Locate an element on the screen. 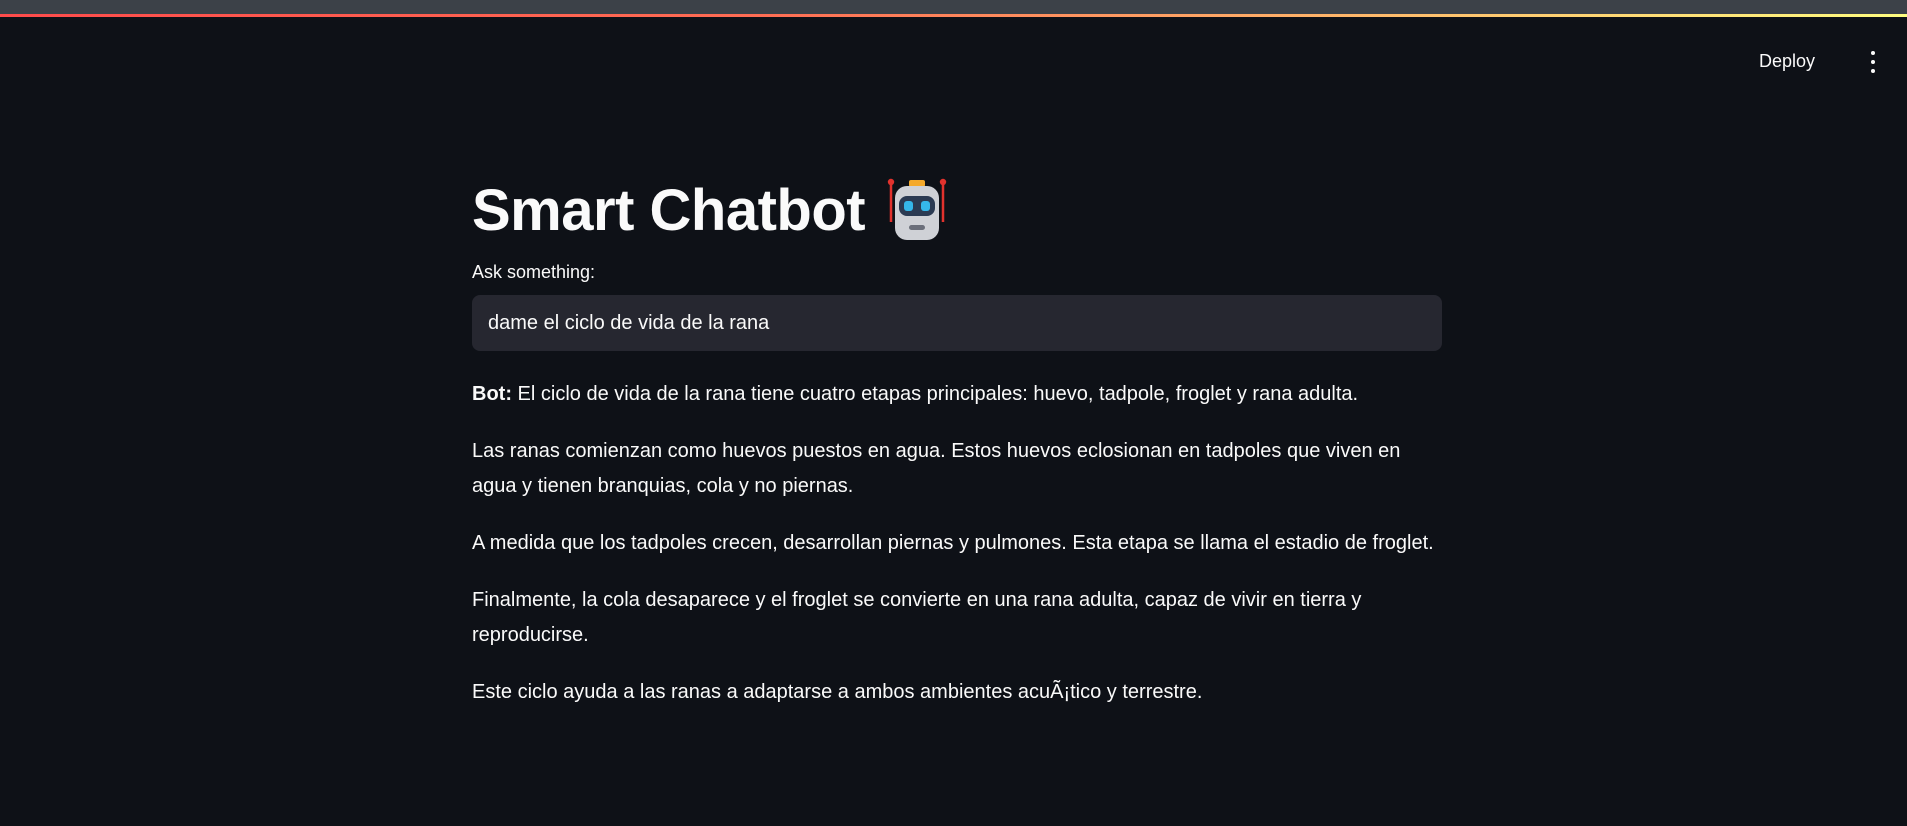 This screenshot has width=1907, height=826. question-input: dame el ciclo de vida de la rana is located at coordinates (957, 323).